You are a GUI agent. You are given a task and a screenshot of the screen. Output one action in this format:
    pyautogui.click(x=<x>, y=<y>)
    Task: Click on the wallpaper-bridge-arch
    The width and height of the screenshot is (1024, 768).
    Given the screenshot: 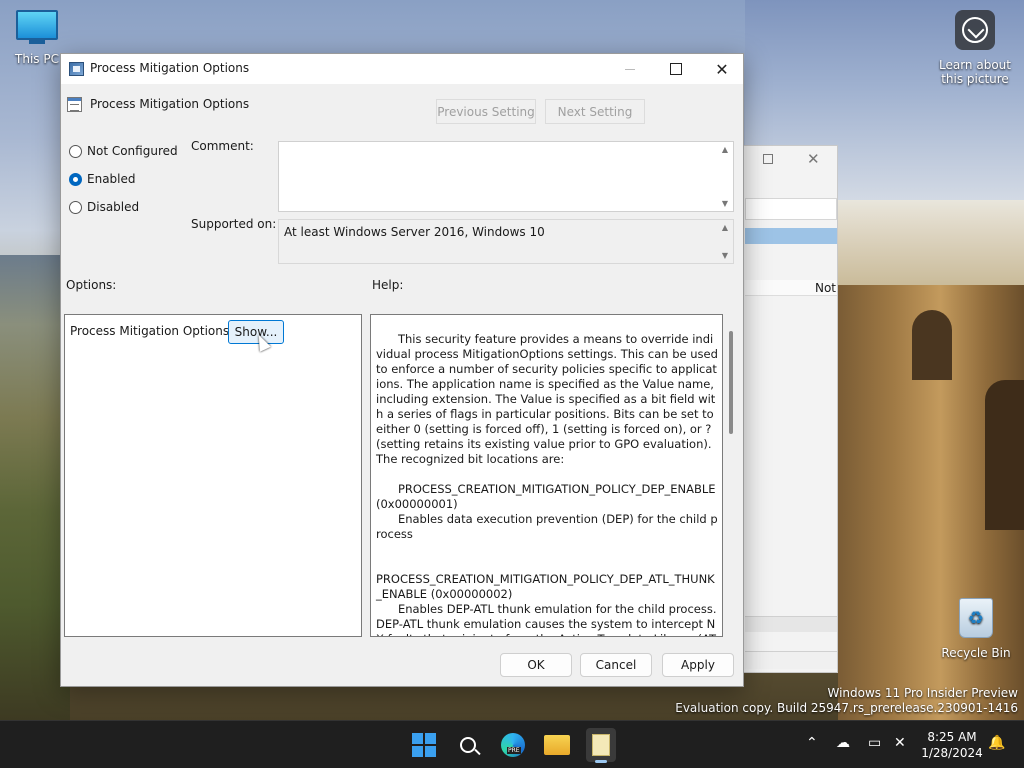 What is the action you would take?
    pyautogui.click(x=932, y=345)
    